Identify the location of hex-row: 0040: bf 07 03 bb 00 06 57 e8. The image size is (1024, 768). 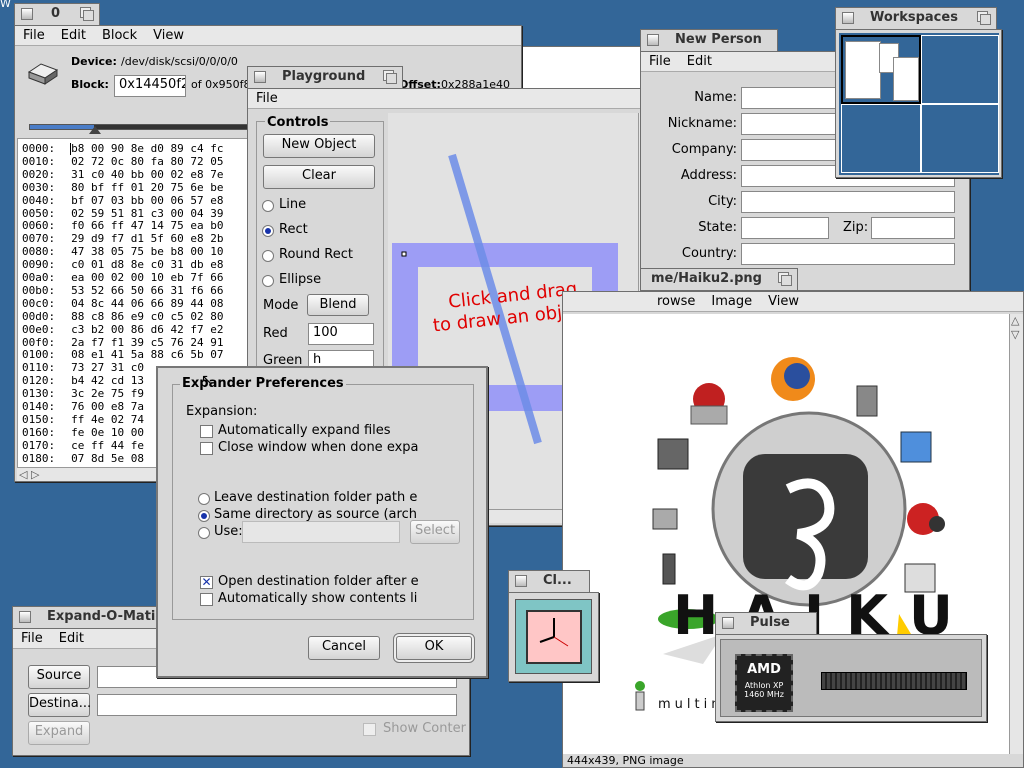
(122, 201).